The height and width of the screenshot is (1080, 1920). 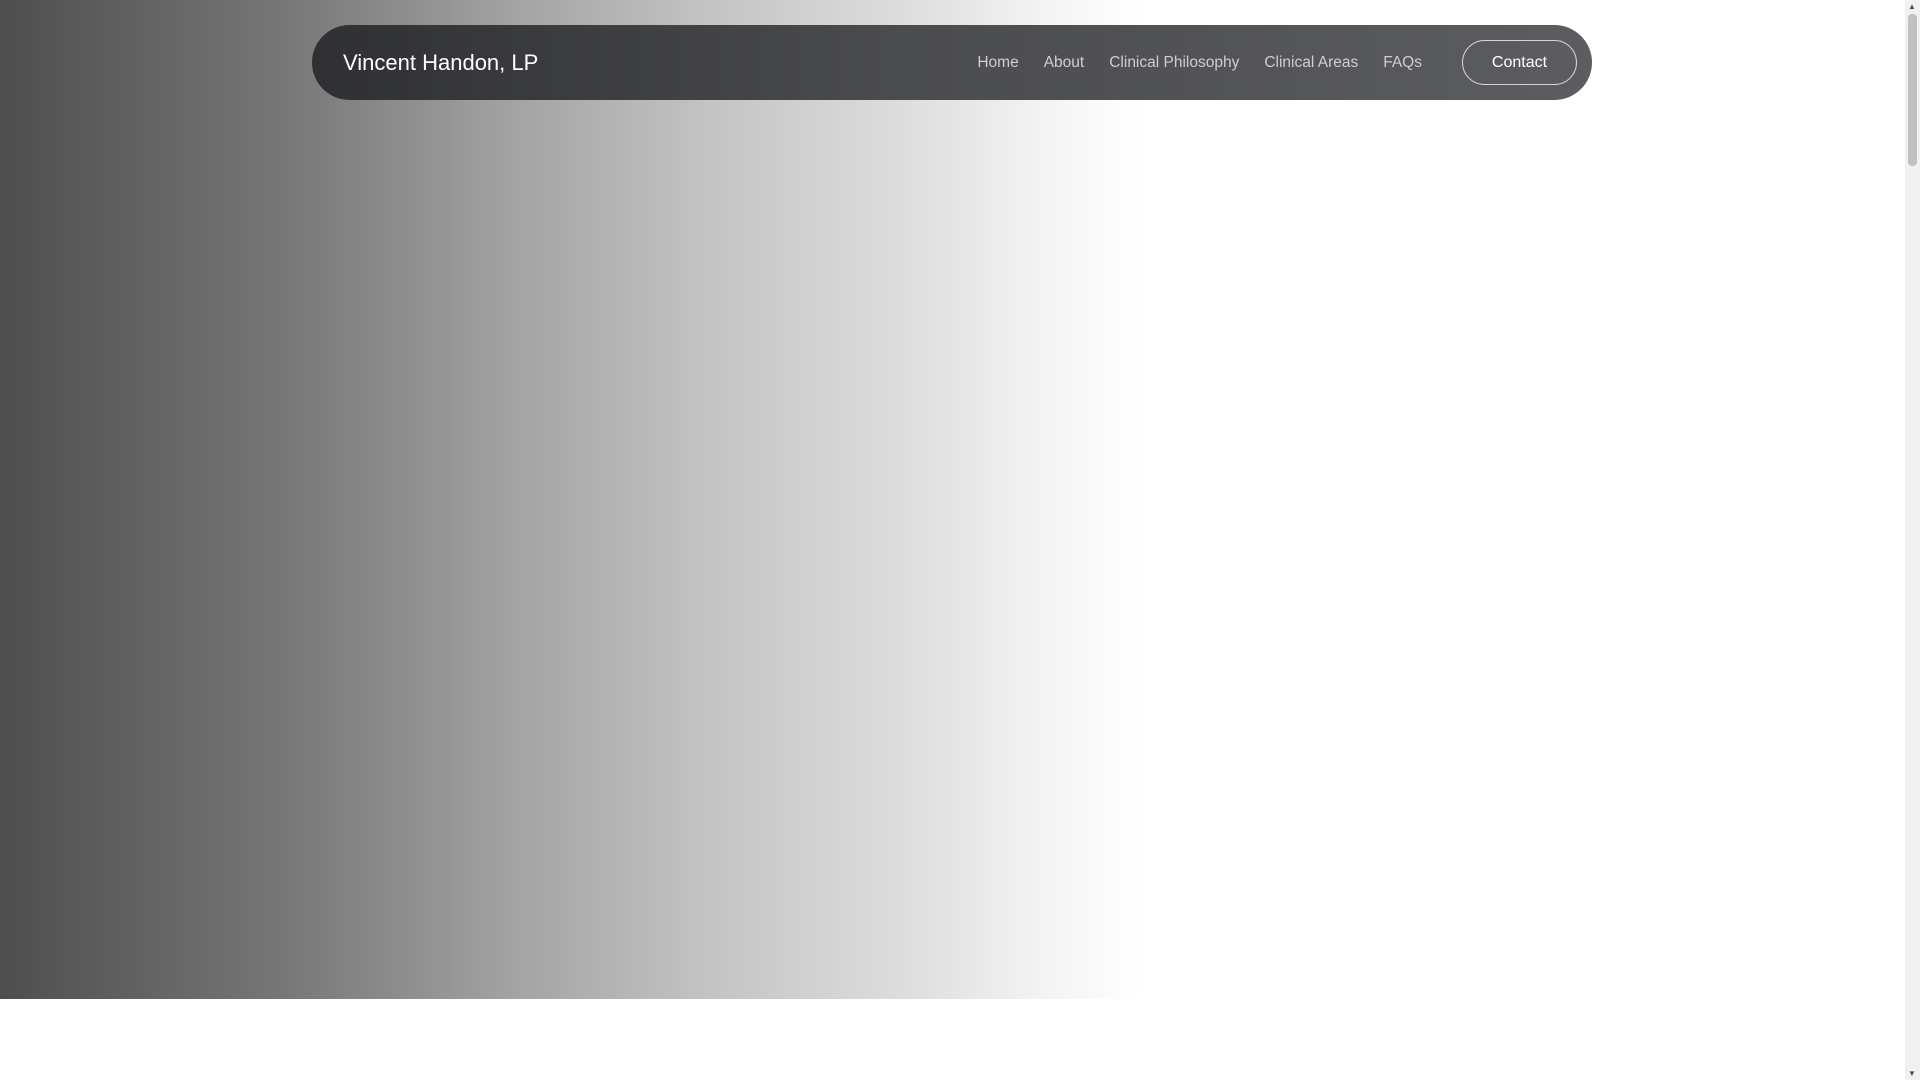 What do you see at coordinates (1912, 6) in the screenshot?
I see `scroll-up-icon: ▲` at bounding box center [1912, 6].